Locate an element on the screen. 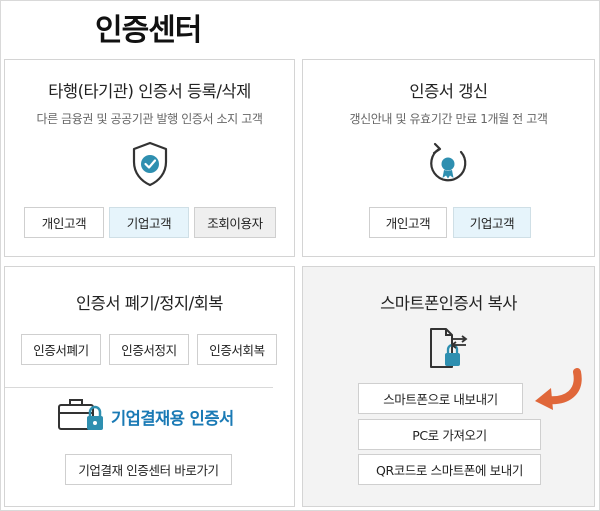 The width and height of the screenshot is (600, 511). suspend-certificate-button: 인증서정지 is located at coordinates (149, 349).